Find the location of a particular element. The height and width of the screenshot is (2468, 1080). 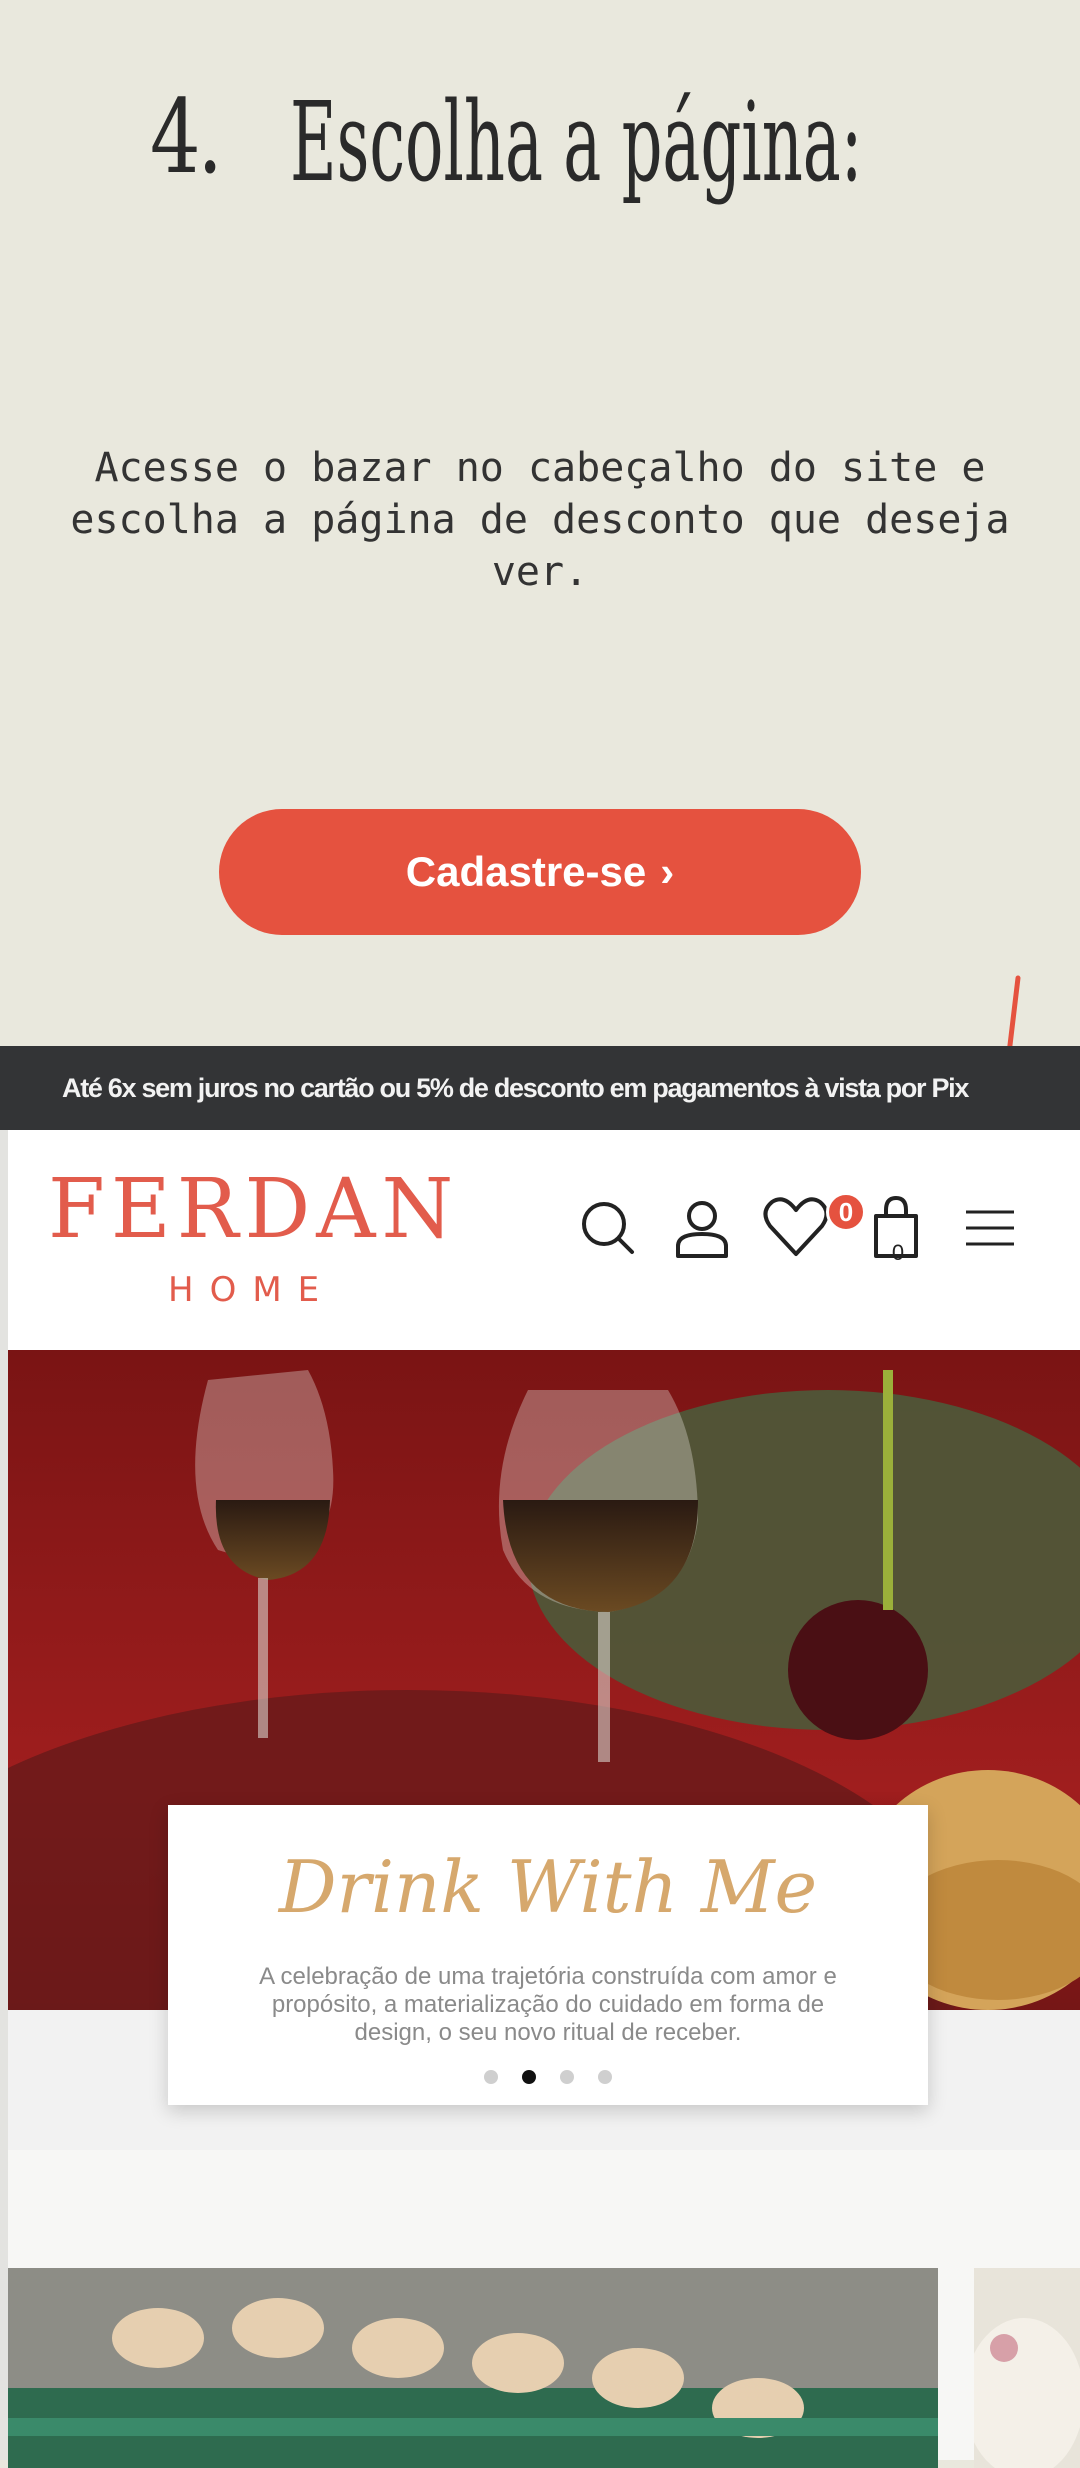

chevron-right-icon: › is located at coordinates (667, 871).